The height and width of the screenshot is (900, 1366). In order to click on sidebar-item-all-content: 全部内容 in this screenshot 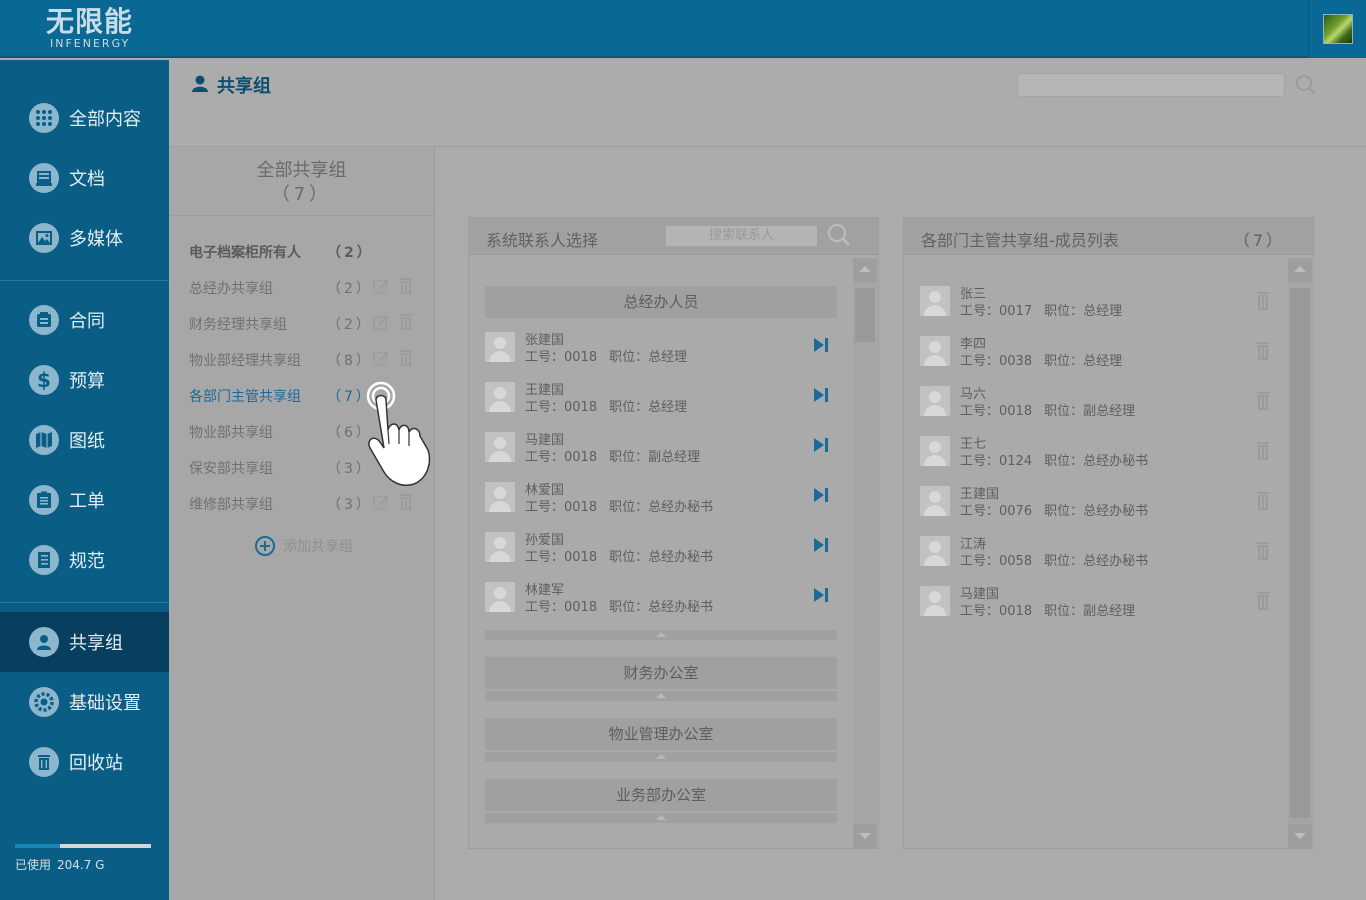, I will do `click(84, 118)`.